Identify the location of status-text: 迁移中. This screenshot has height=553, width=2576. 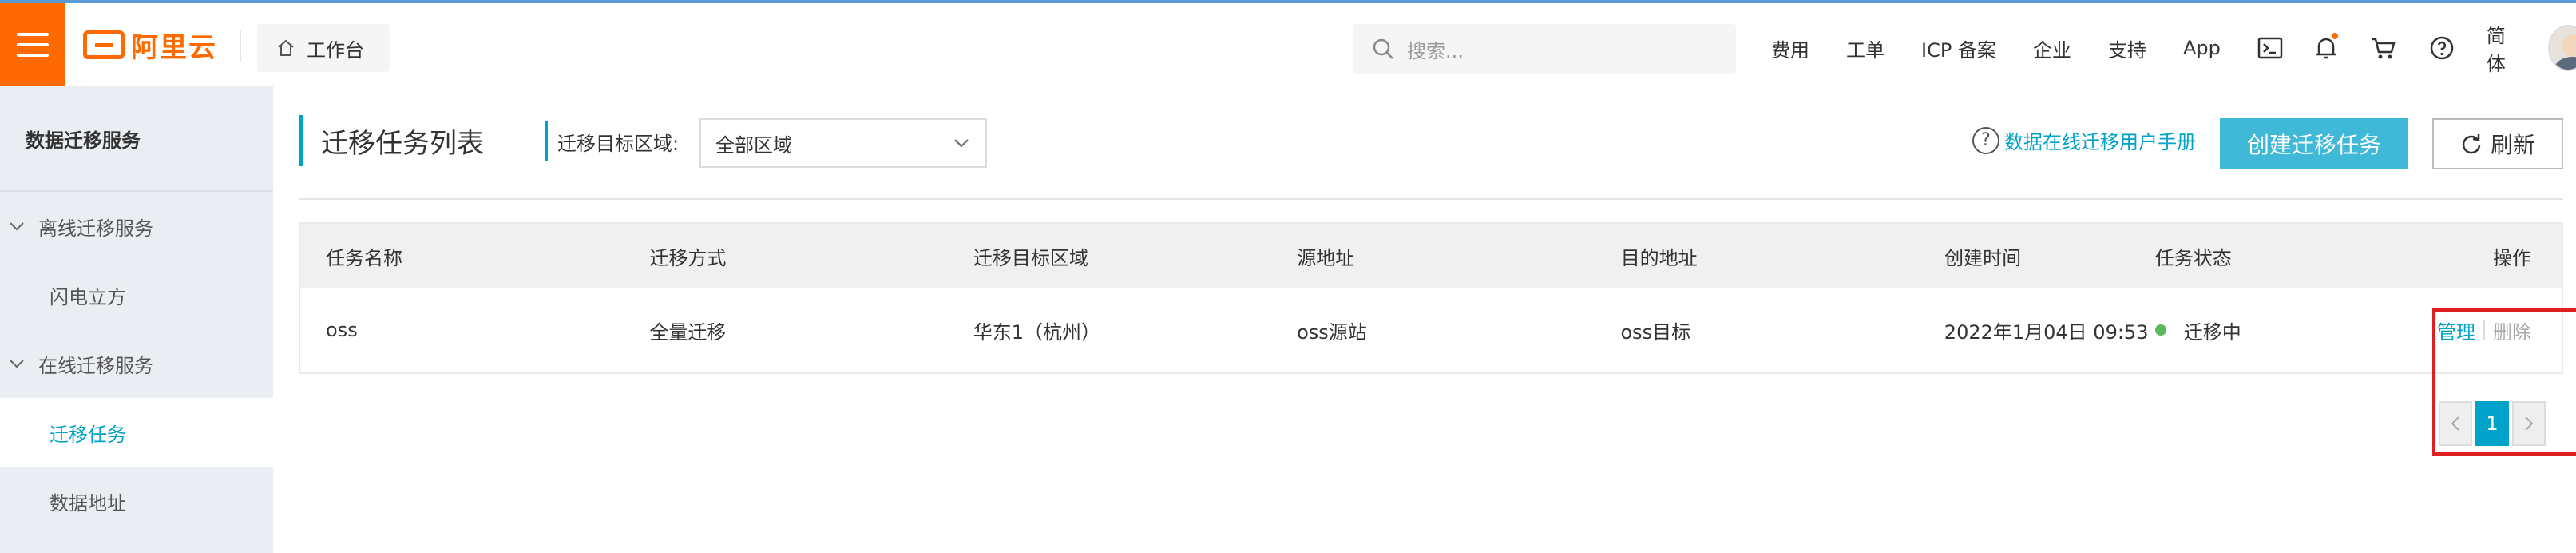
(2212, 332).